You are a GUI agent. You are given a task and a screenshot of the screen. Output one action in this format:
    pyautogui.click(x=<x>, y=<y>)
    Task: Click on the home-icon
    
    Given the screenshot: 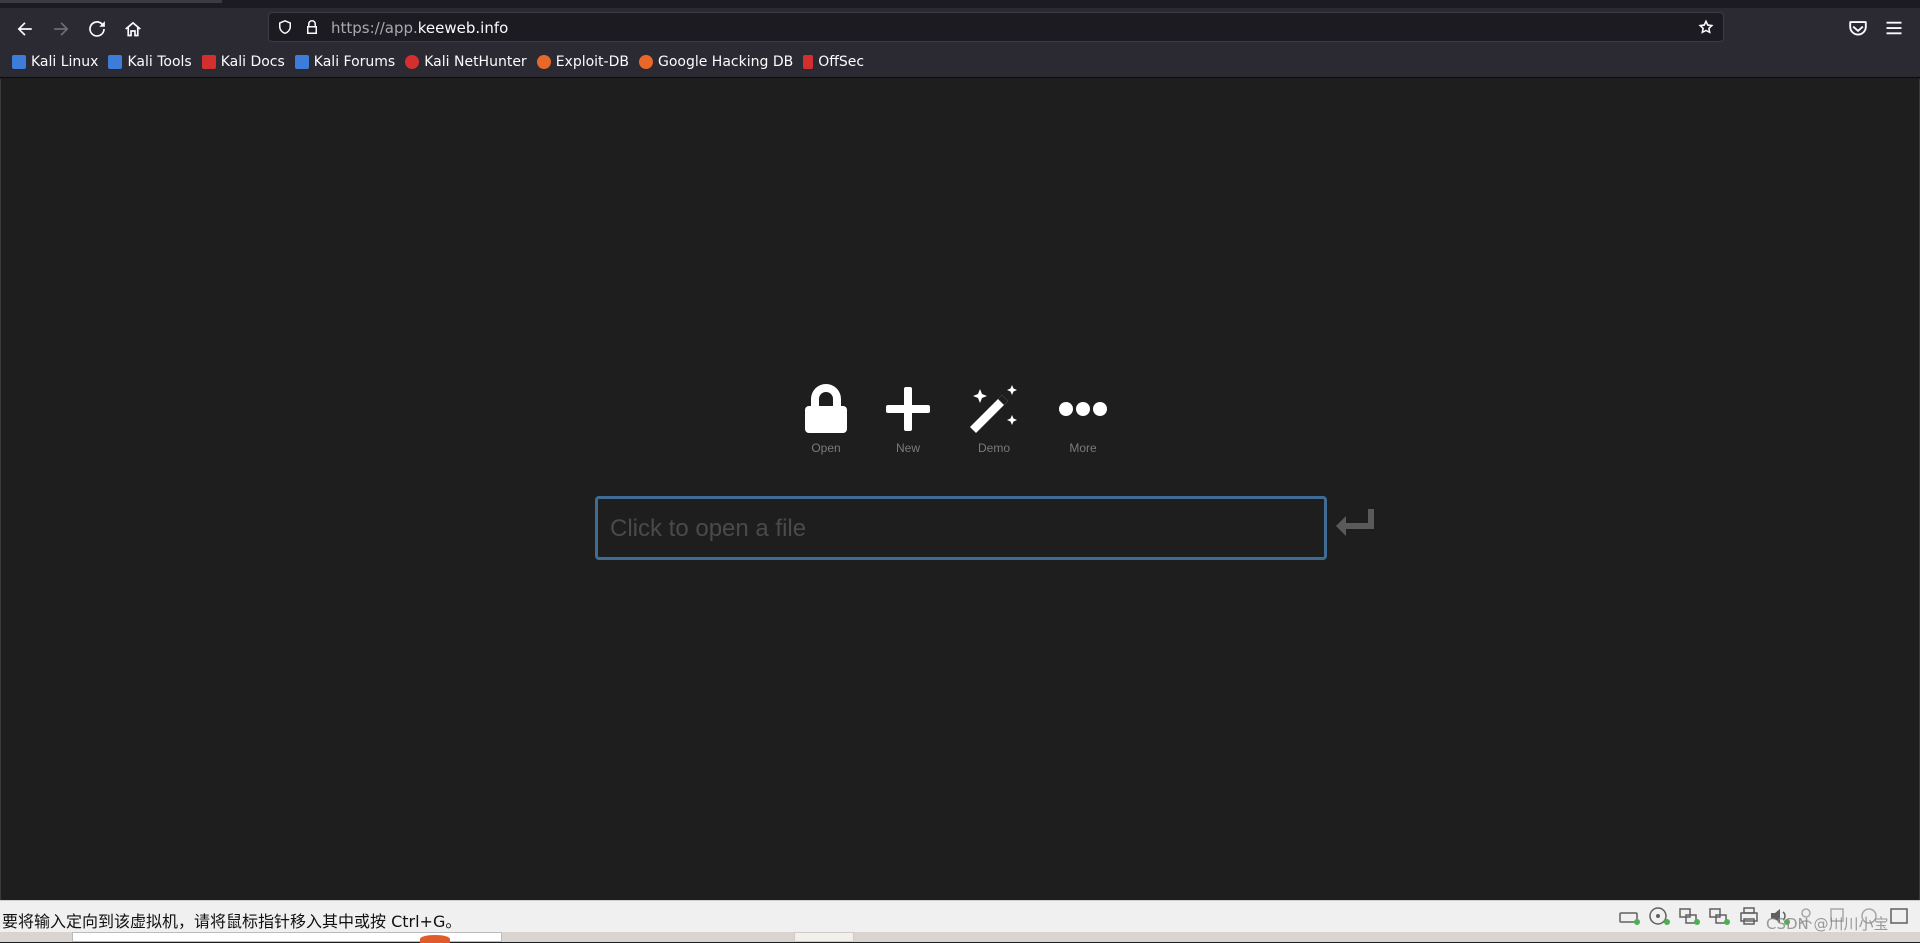 What is the action you would take?
    pyautogui.click(x=133, y=29)
    